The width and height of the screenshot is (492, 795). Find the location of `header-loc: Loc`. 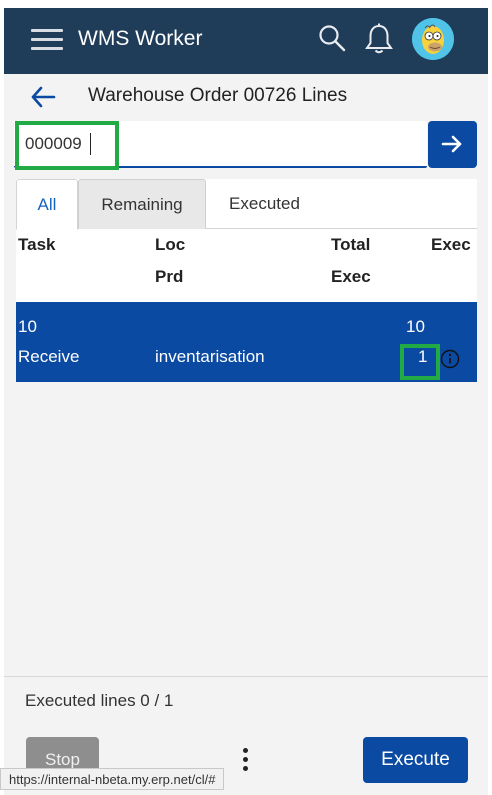

header-loc: Loc is located at coordinates (170, 244).